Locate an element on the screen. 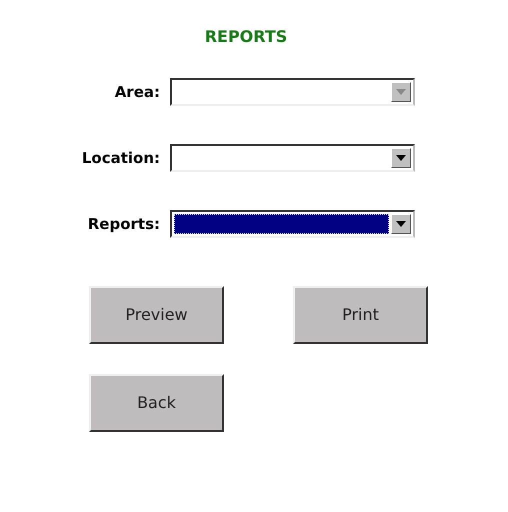  screen-title: REPORTS is located at coordinates (246, 37).